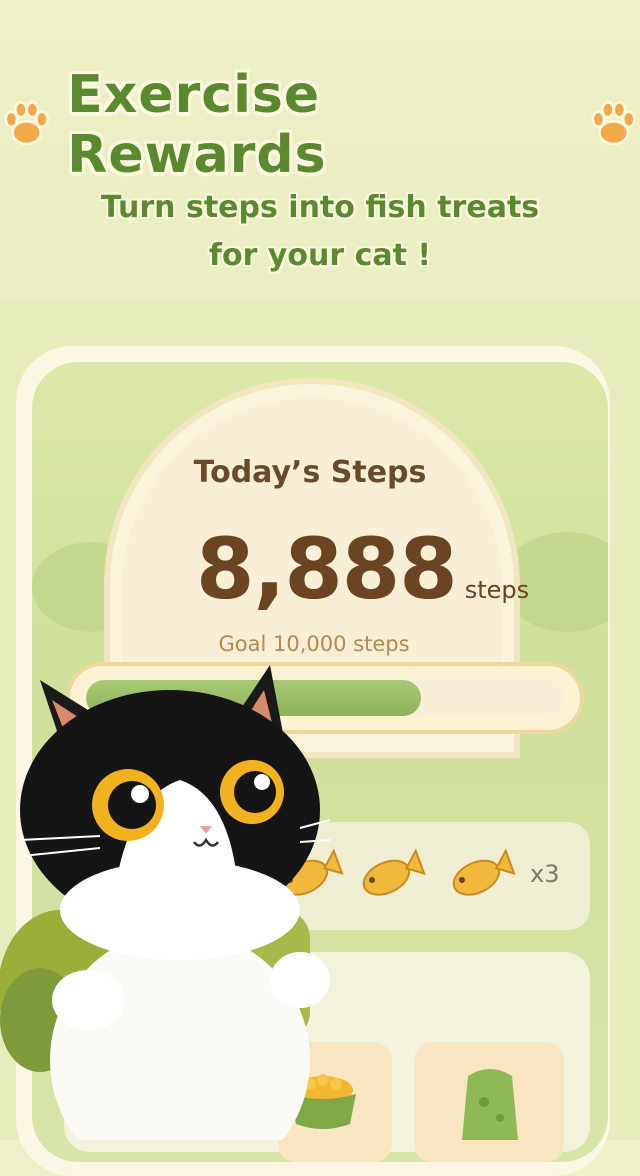 This screenshot has width=640, height=1176. Describe the element at coordinates (320, 255) in the screenshot. I see `subtitle-line-2: for your cat !` at that location.